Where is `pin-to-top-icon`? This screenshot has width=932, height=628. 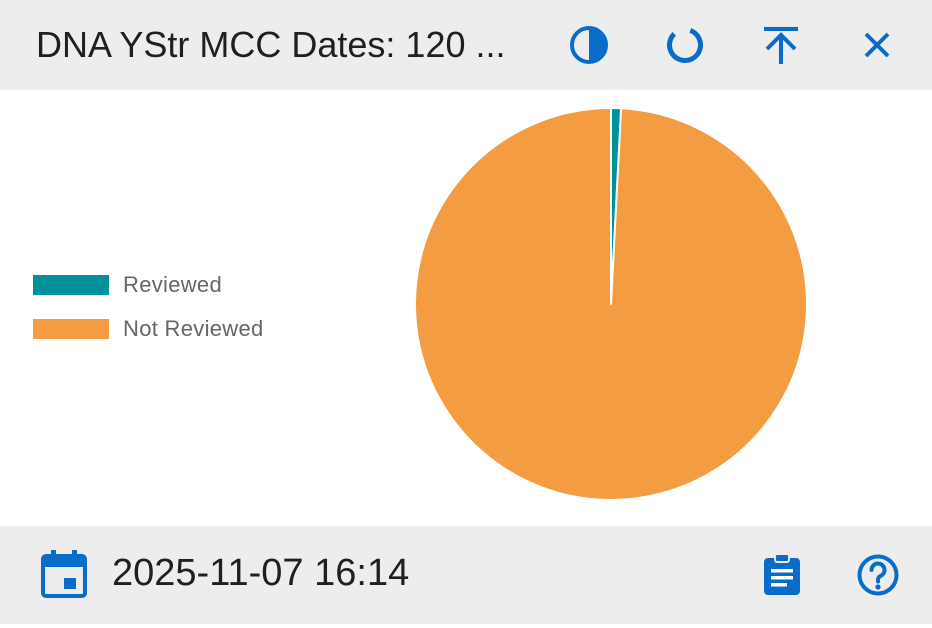 pin-to-top-icon is located at coordinates (781, 45).